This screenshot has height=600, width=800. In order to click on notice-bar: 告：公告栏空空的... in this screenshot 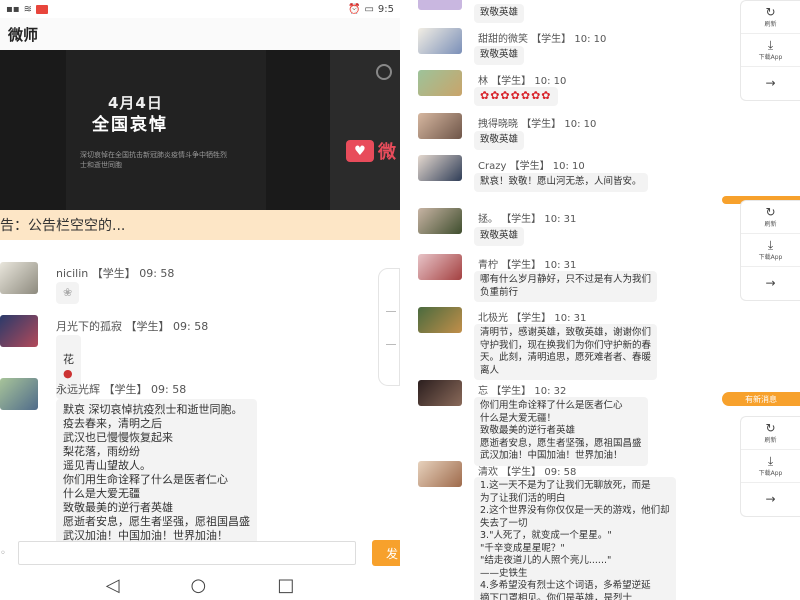, I will do `click(200, 225)`.